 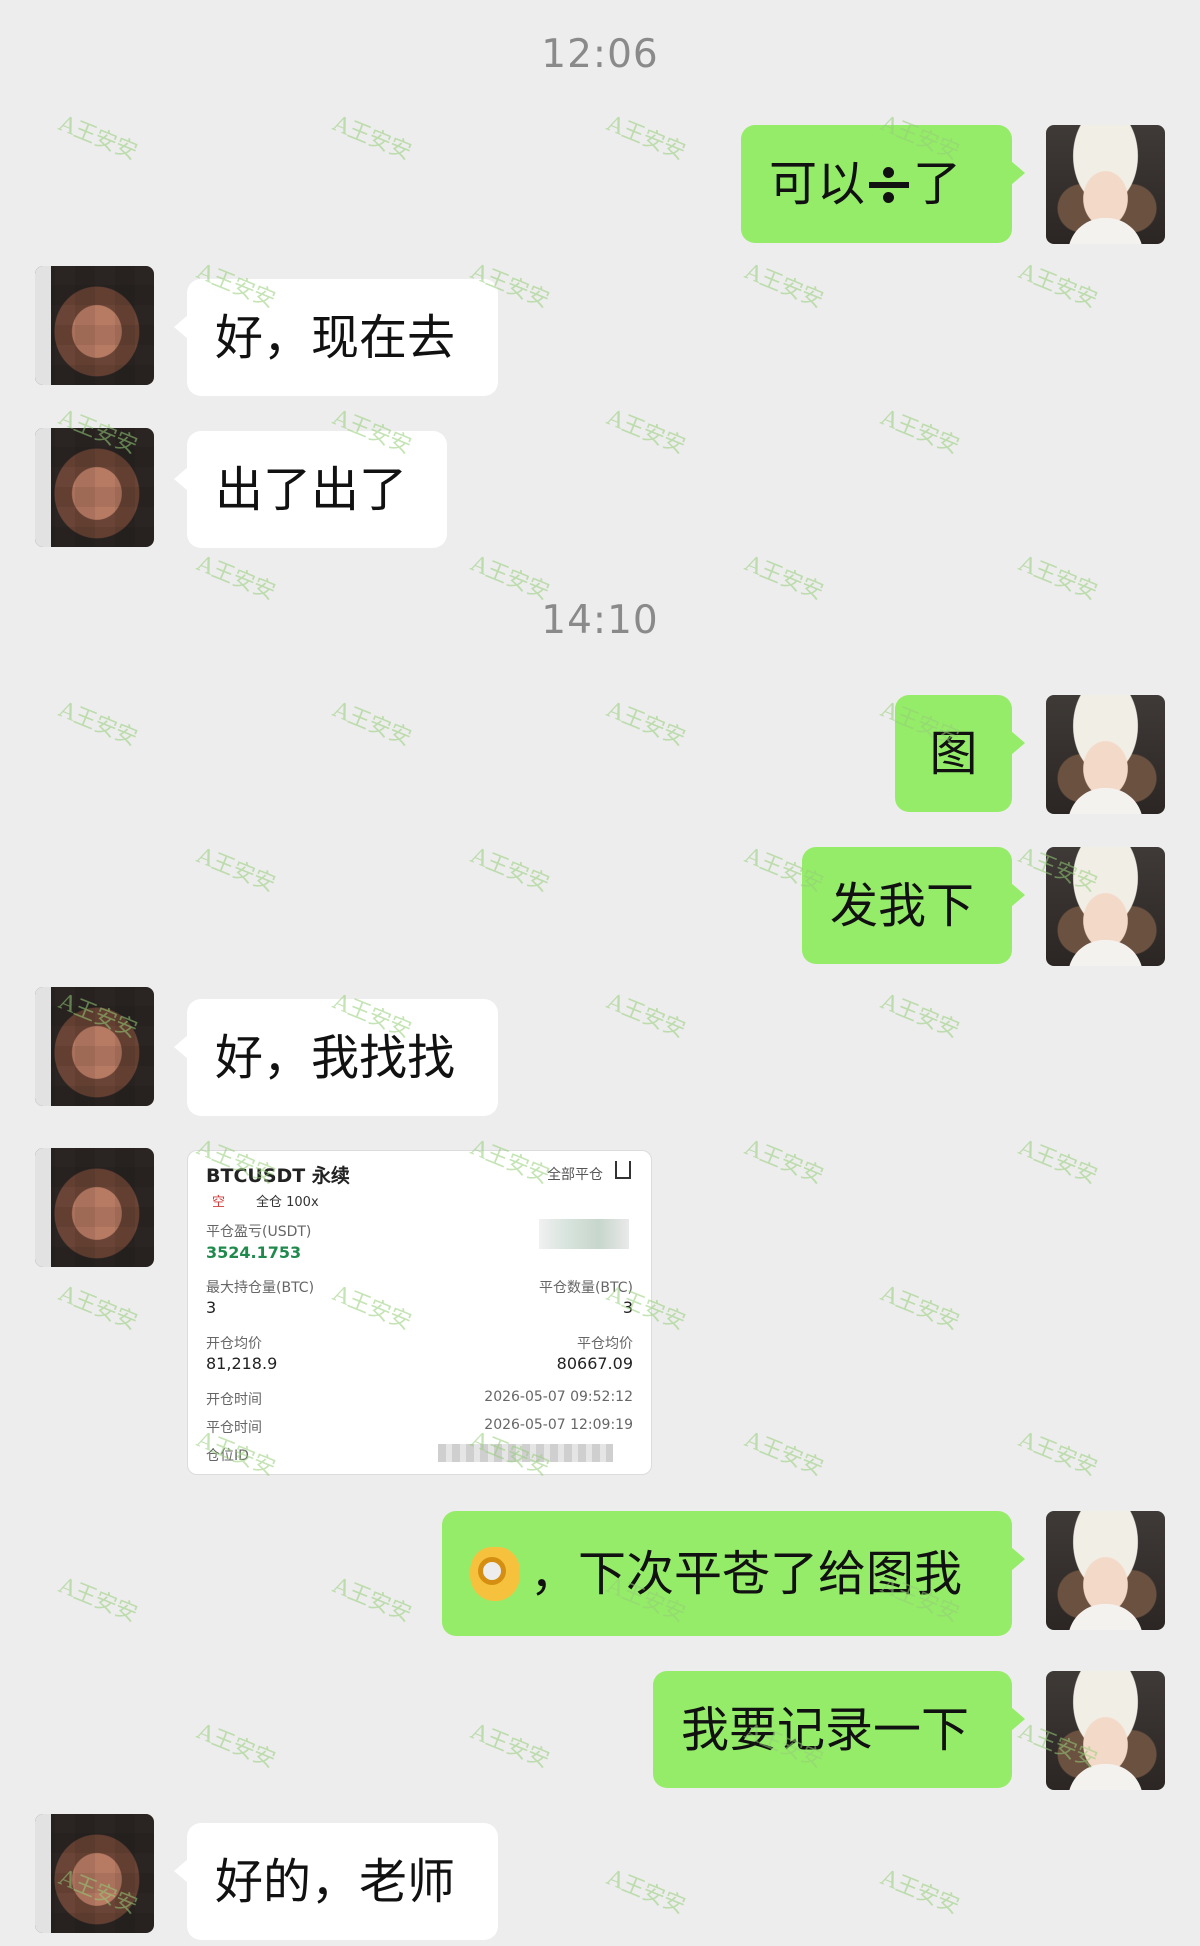 I want to click on message-text: 可以, so click(x=817, y=184).